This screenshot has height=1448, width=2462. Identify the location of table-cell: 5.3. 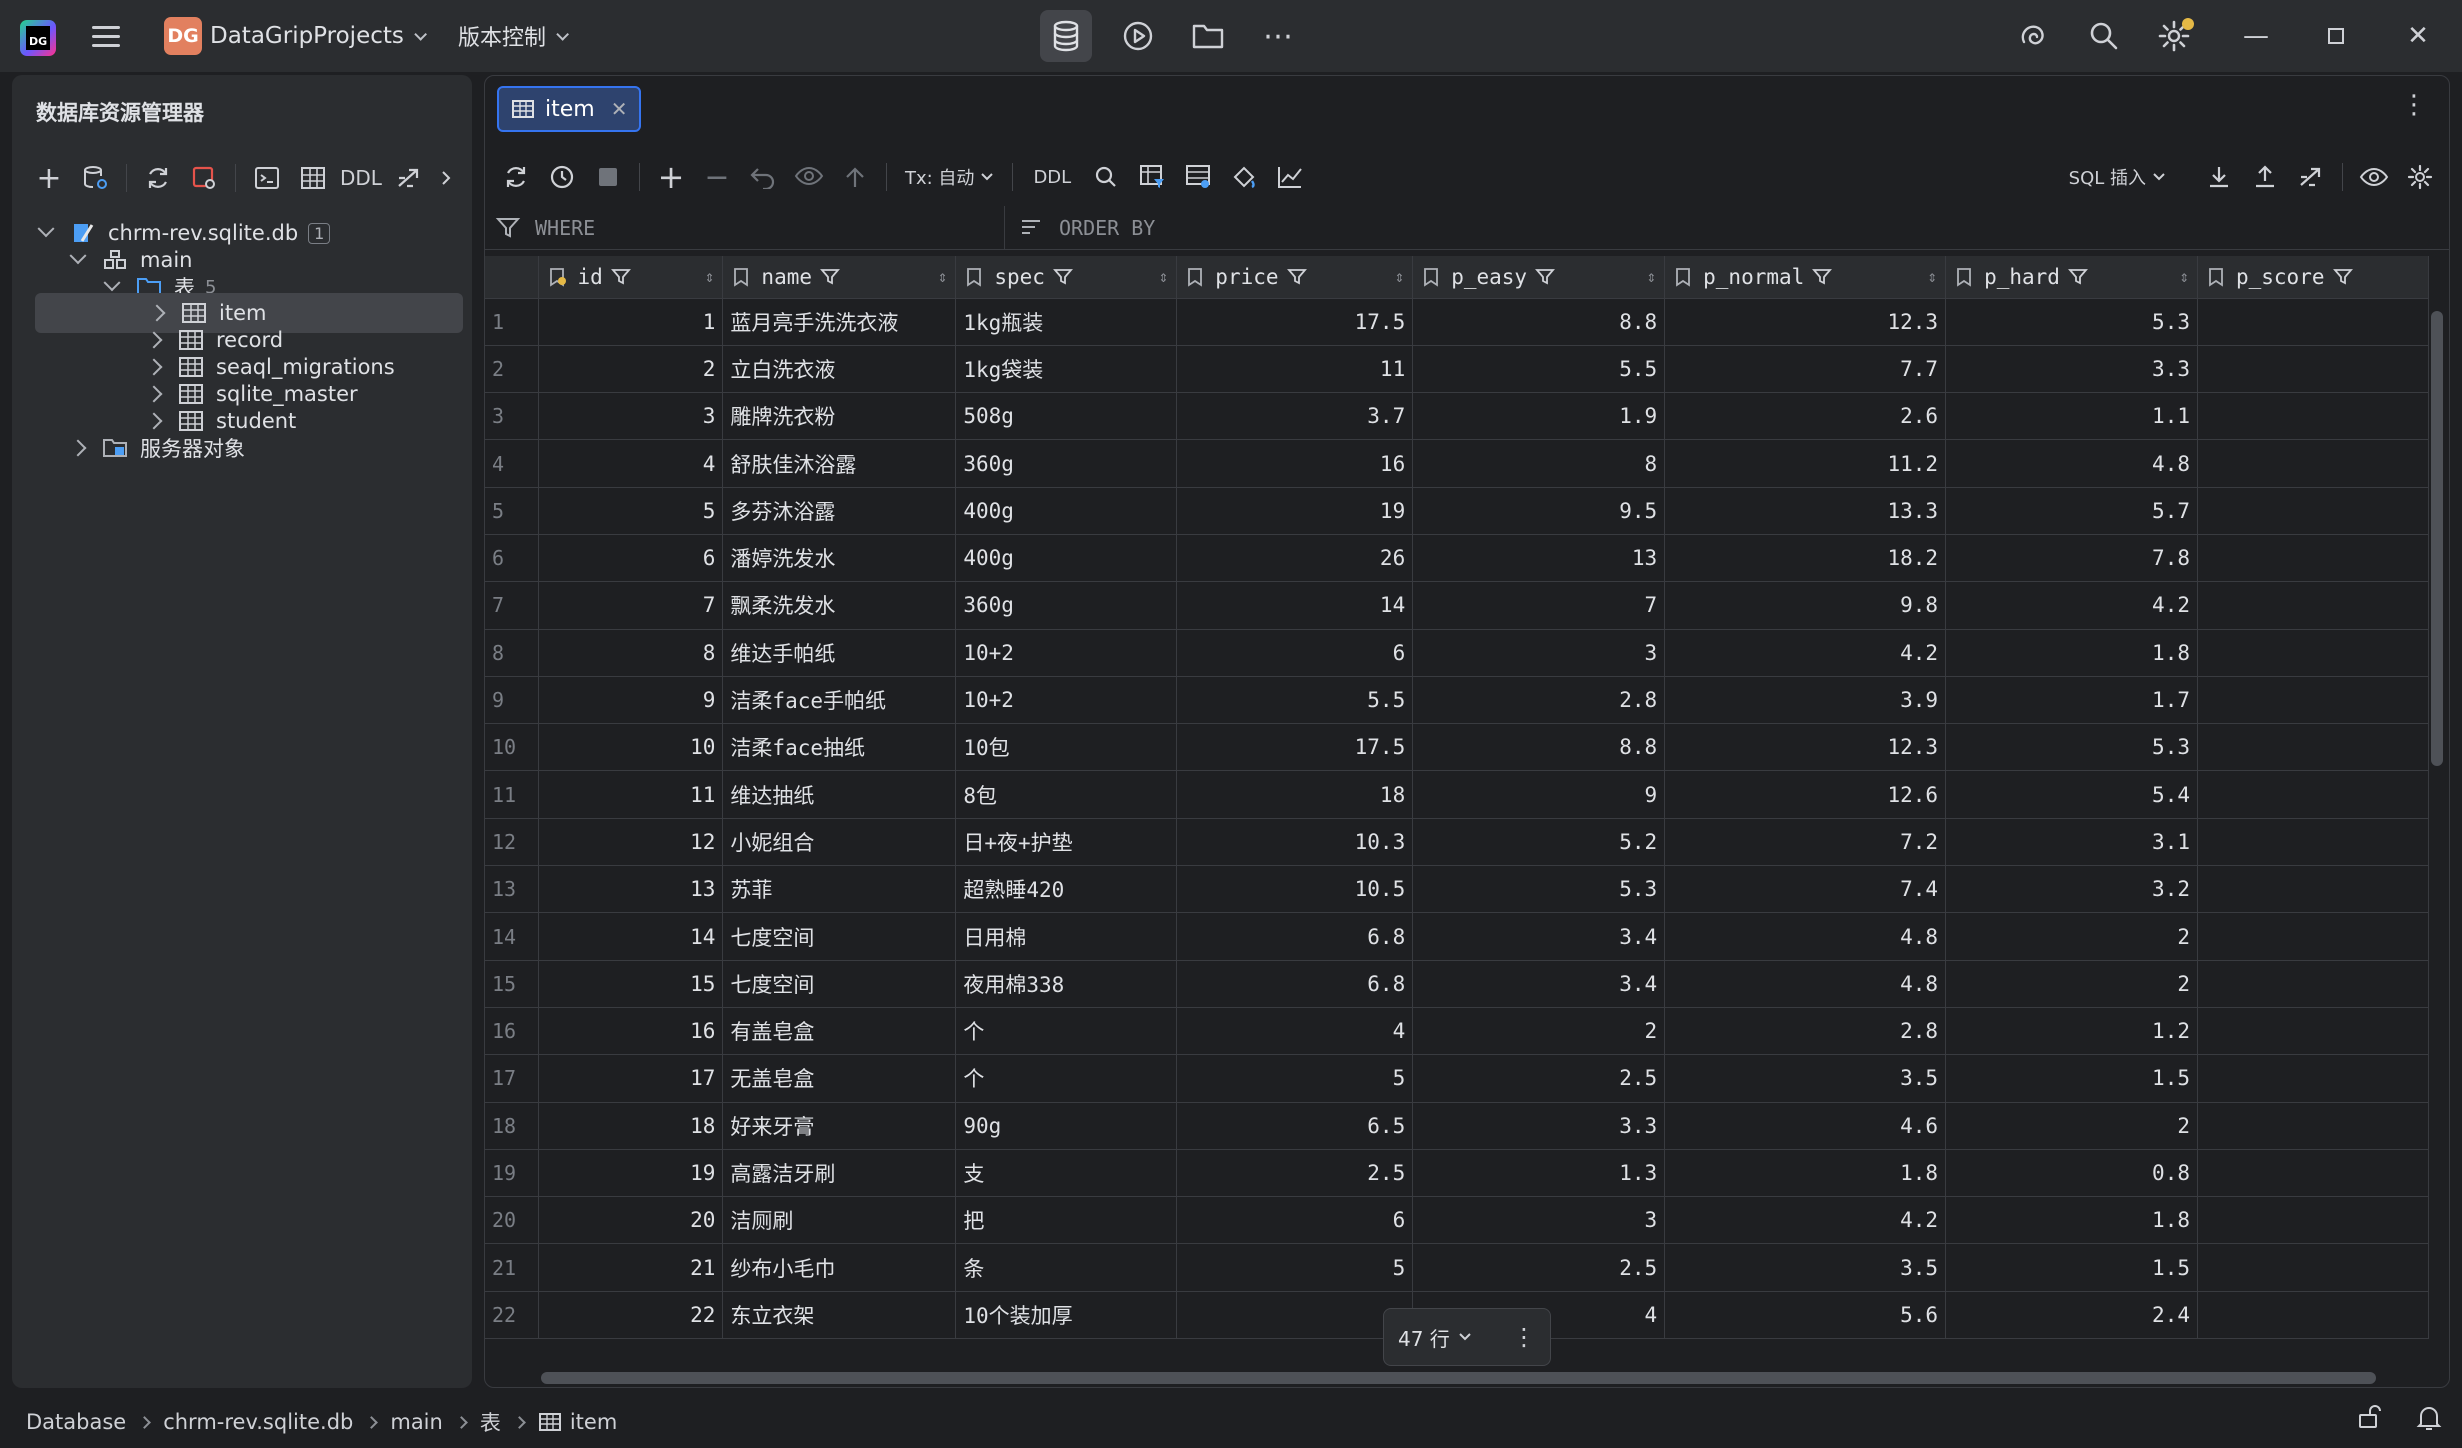
(2071, 747).